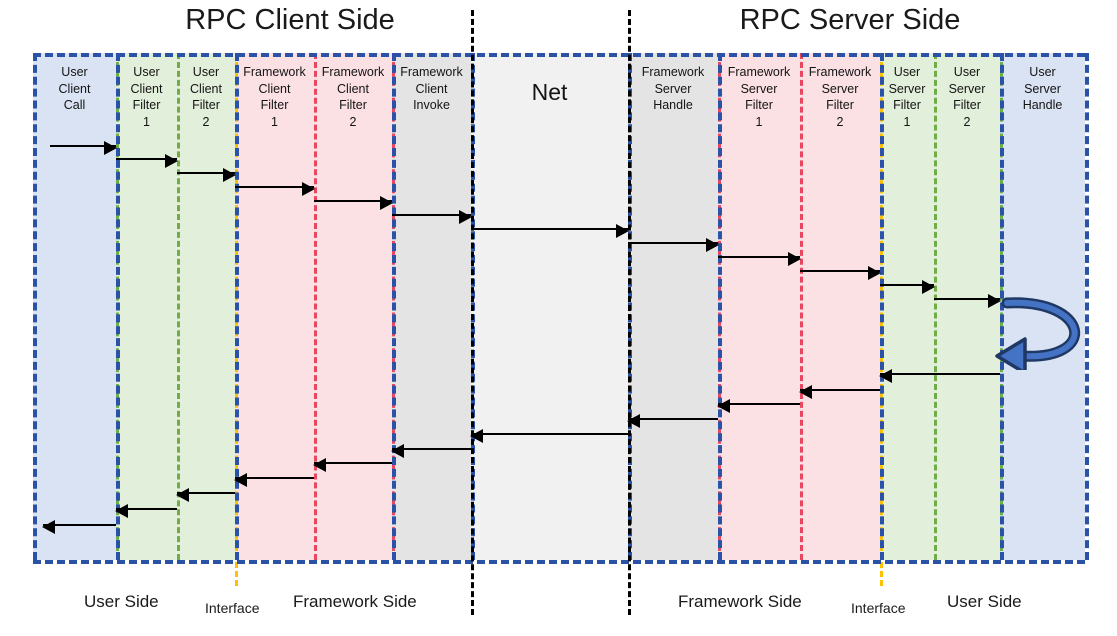  I want to click on black-divider-net-right, so click(629, 312).